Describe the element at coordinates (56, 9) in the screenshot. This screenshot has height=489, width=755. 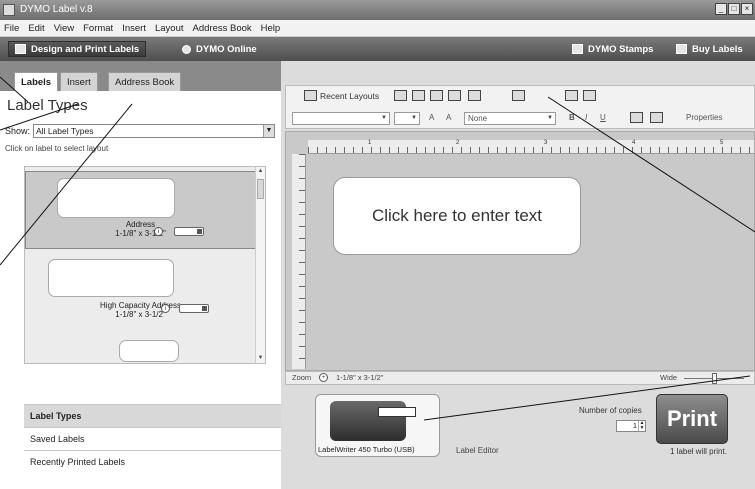
I see `window-title: DYMO Label v.8` at that location.